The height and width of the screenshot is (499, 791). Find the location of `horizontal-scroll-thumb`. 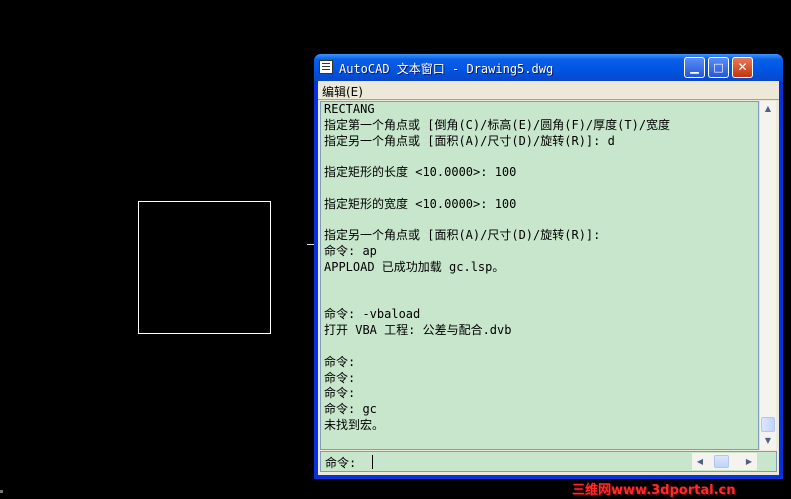

horizontal-scroll-thumb is located at coordinates (721, 461).